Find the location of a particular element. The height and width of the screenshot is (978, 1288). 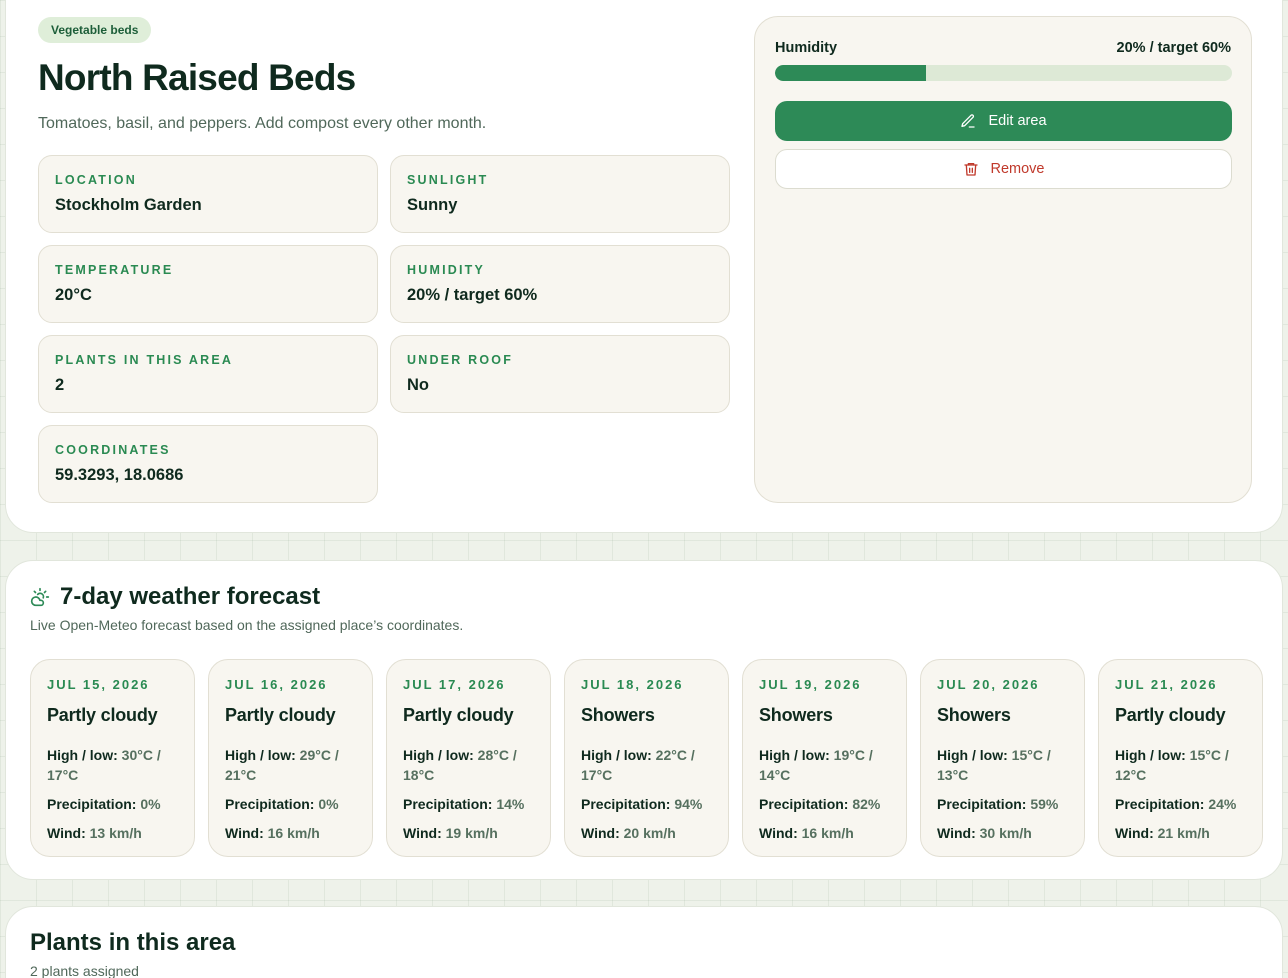

forecast-precipitation: Precipitation: 94% is located at coordinates (642, 804).